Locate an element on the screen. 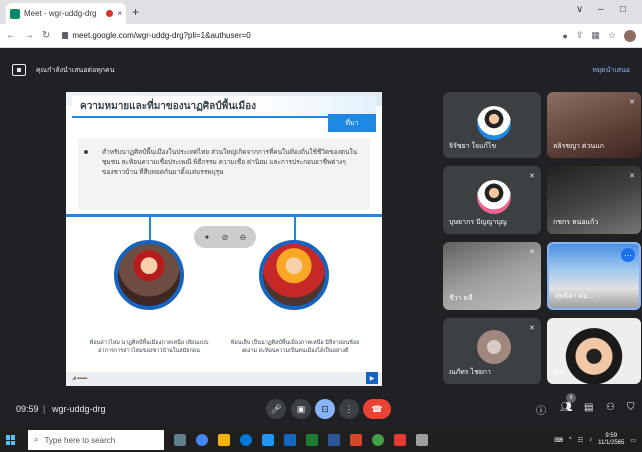 Image resolution: width=642 pixels, height=452 pixels. slide-logo-icon: ◢ ▬▬ is located at coordinates (80, 378).